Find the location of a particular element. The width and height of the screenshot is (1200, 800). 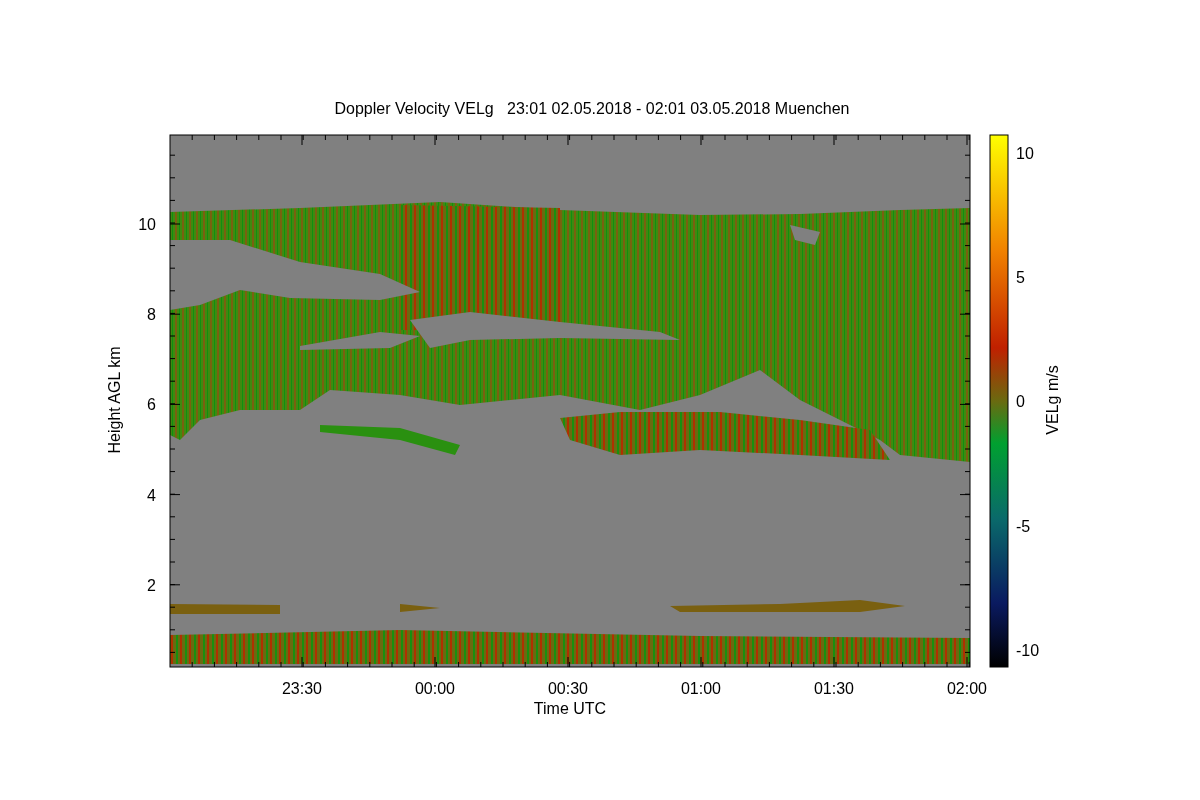

x-tick-label: 01:00 is located at coordinates (701, 688).